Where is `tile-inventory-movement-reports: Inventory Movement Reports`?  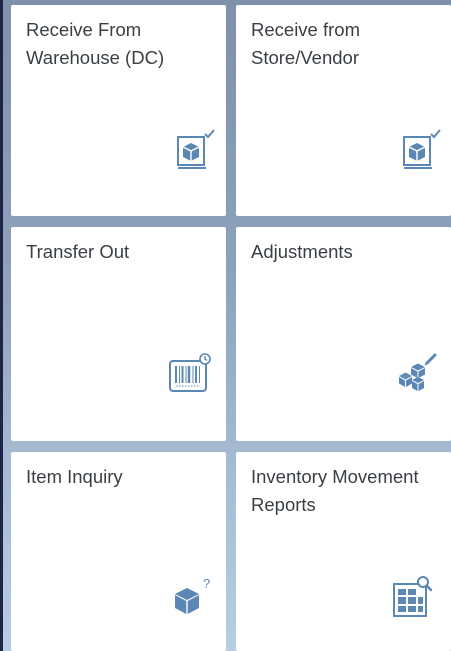
tile-inventory-movement-reports: Inventory Movement Reports is located at coordinates (343, 551).